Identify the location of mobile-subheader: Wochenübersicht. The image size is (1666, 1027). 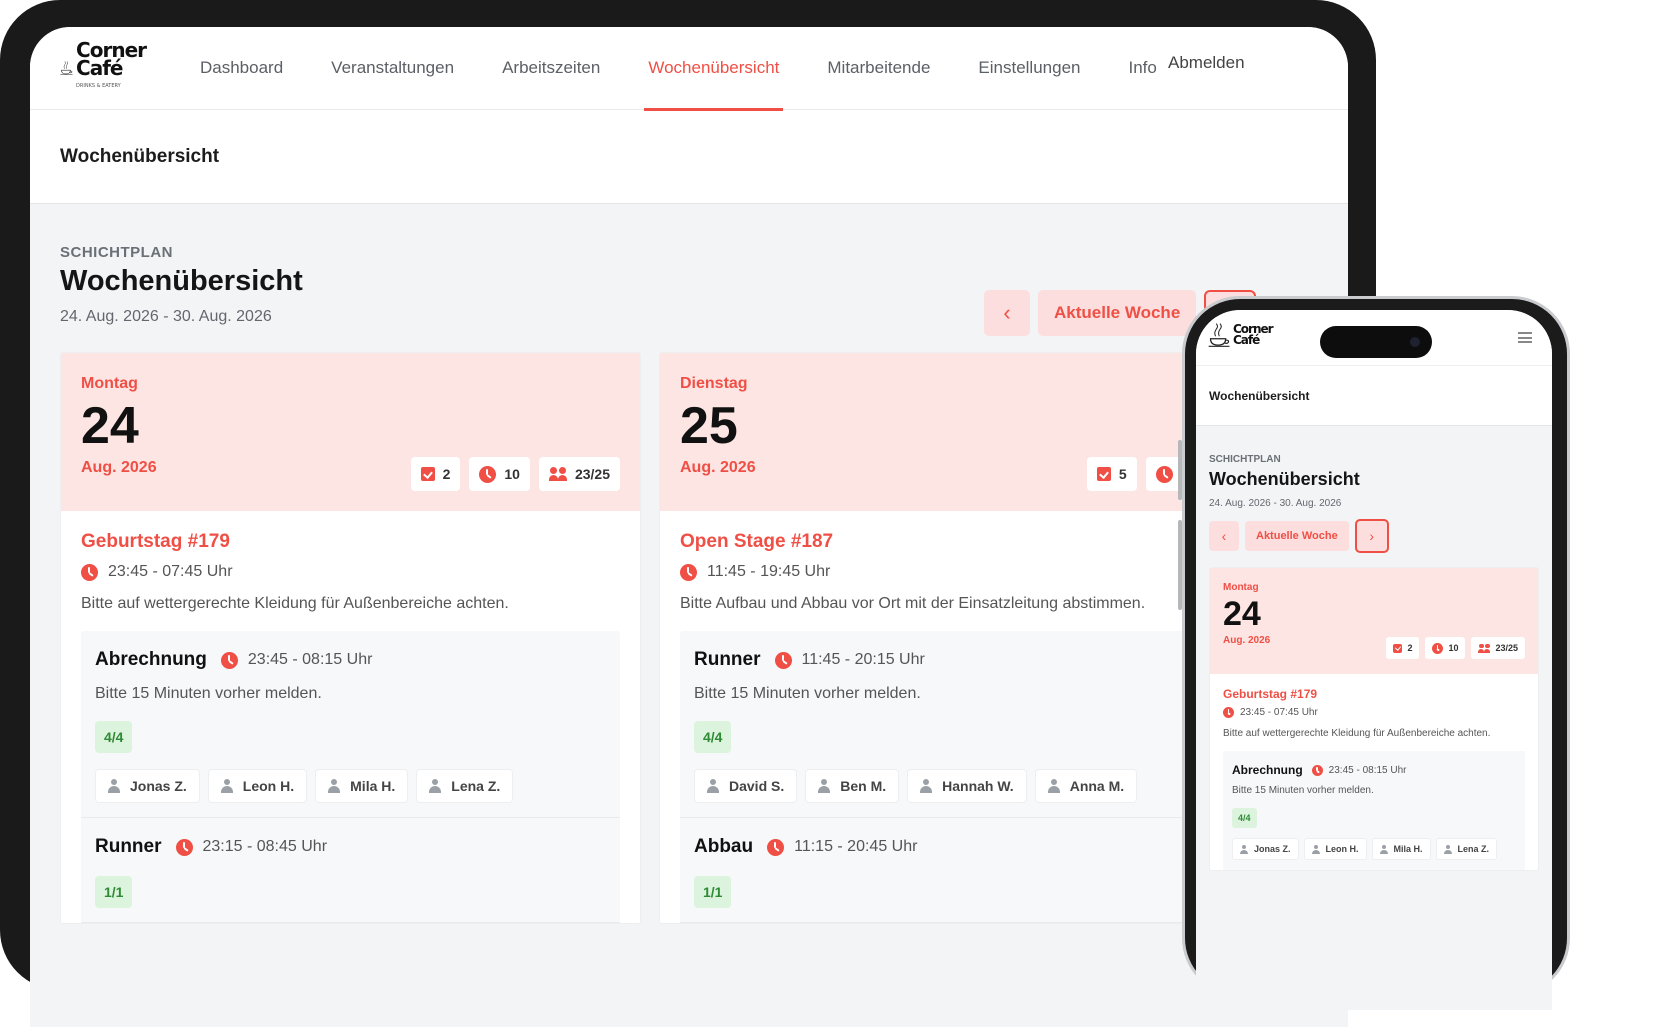
(1374, 396).